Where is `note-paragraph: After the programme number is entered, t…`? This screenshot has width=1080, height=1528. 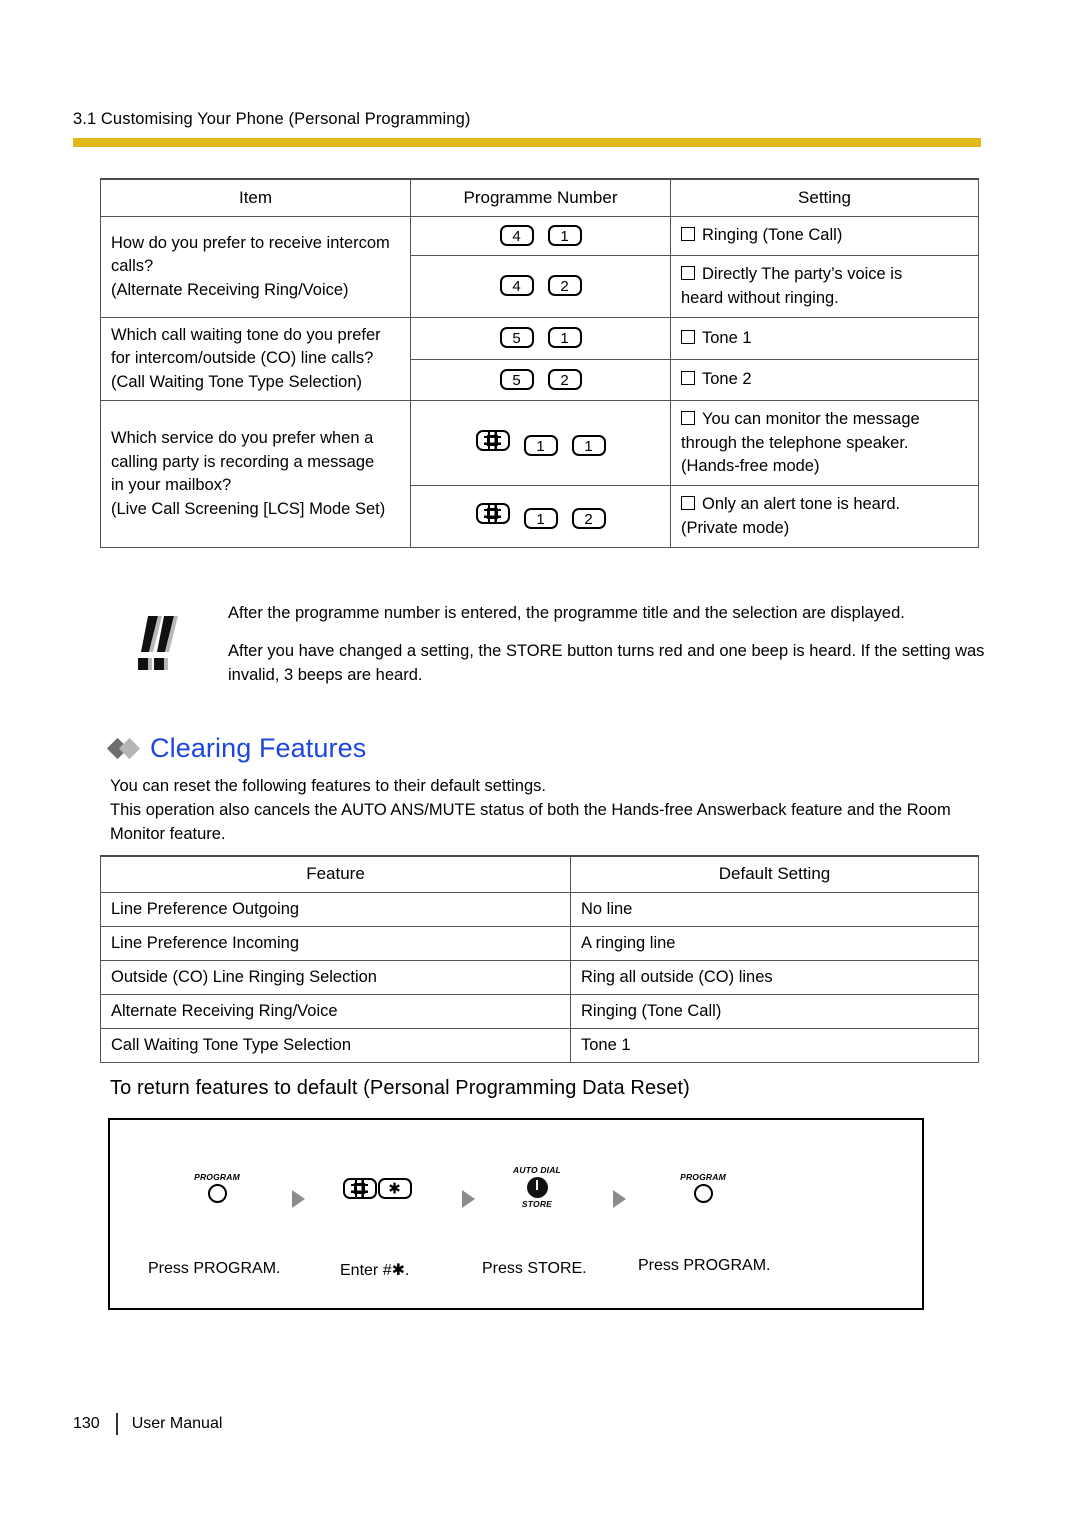
note-paragraph: After the programme number is entered, t… is located at coordinates (566, 613).